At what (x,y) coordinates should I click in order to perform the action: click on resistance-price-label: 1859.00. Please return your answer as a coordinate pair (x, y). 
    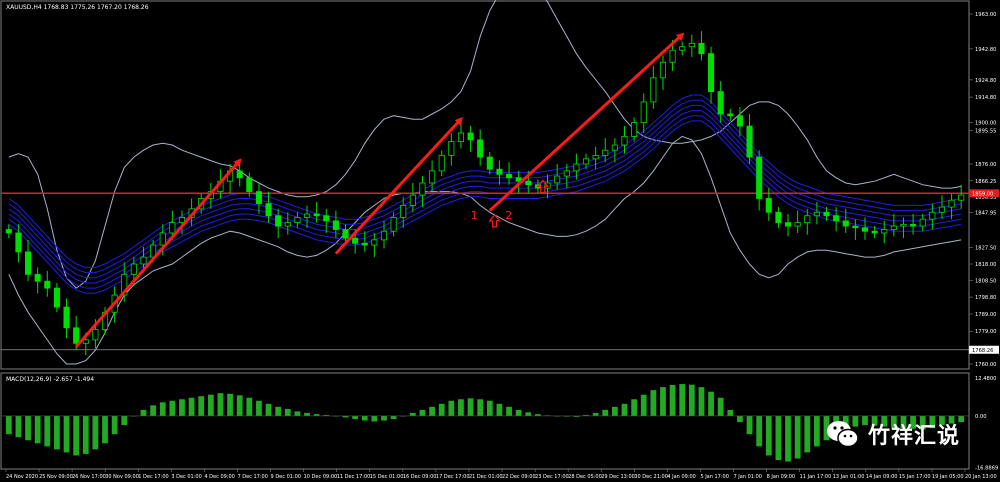
    Looking at the image, I should click on (982, 194).